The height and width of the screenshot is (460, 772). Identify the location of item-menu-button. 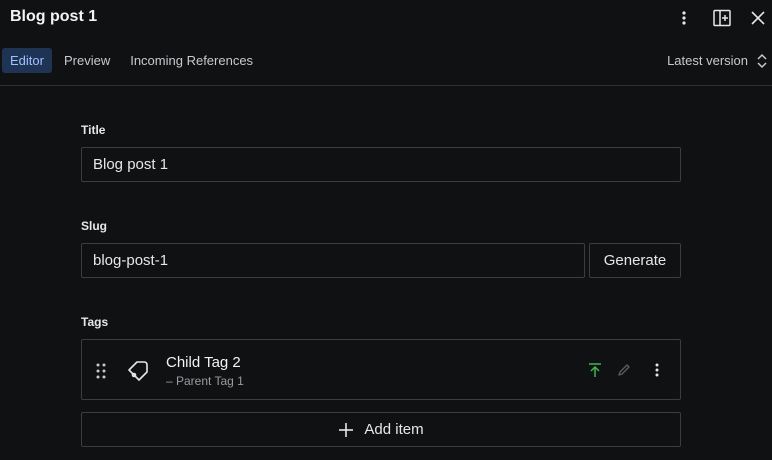
(657, 370).